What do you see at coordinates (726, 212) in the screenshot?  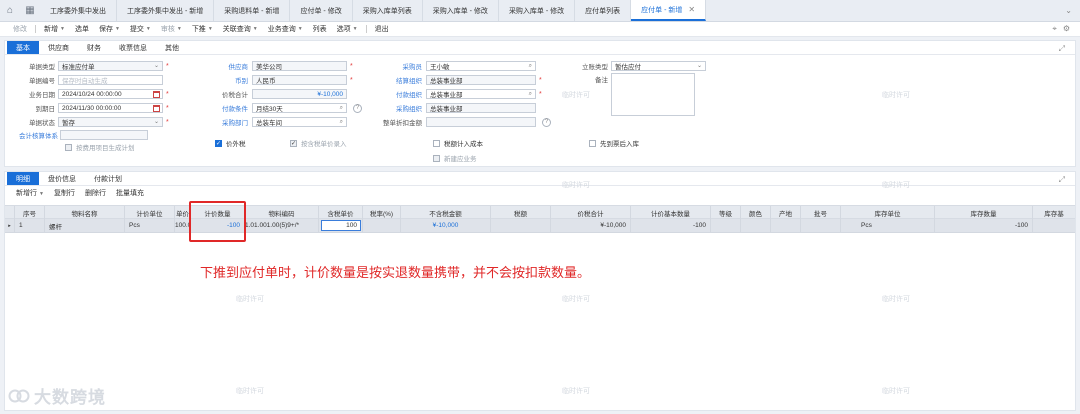 I see `col-grade: 等级` at bounding box center [726, 212].